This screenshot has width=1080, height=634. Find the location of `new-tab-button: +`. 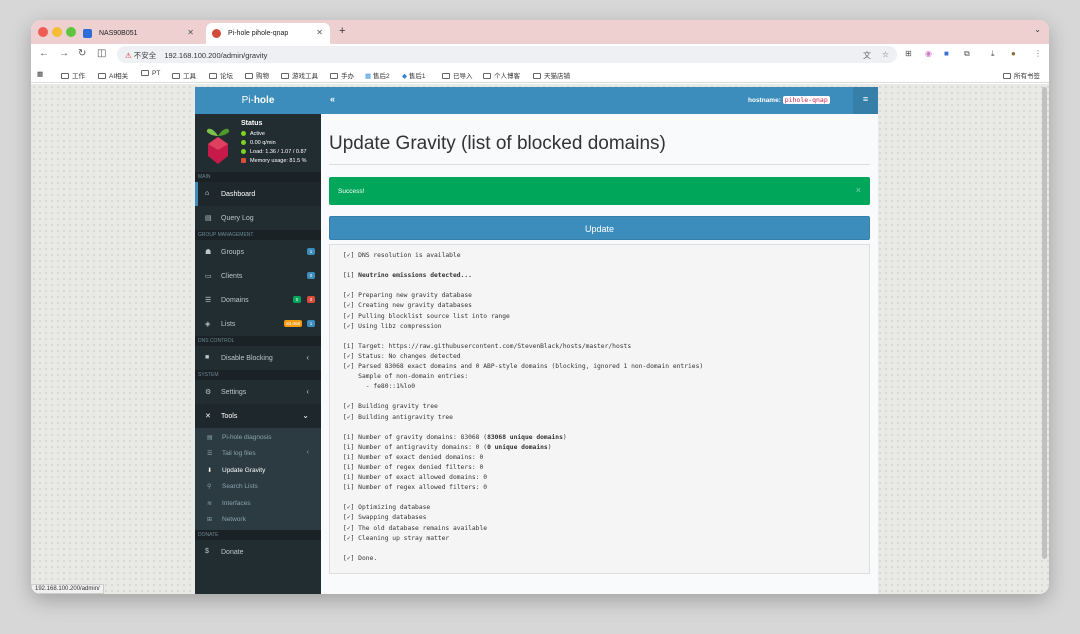

new-tab-button: + is located at coordinates (342, 31).